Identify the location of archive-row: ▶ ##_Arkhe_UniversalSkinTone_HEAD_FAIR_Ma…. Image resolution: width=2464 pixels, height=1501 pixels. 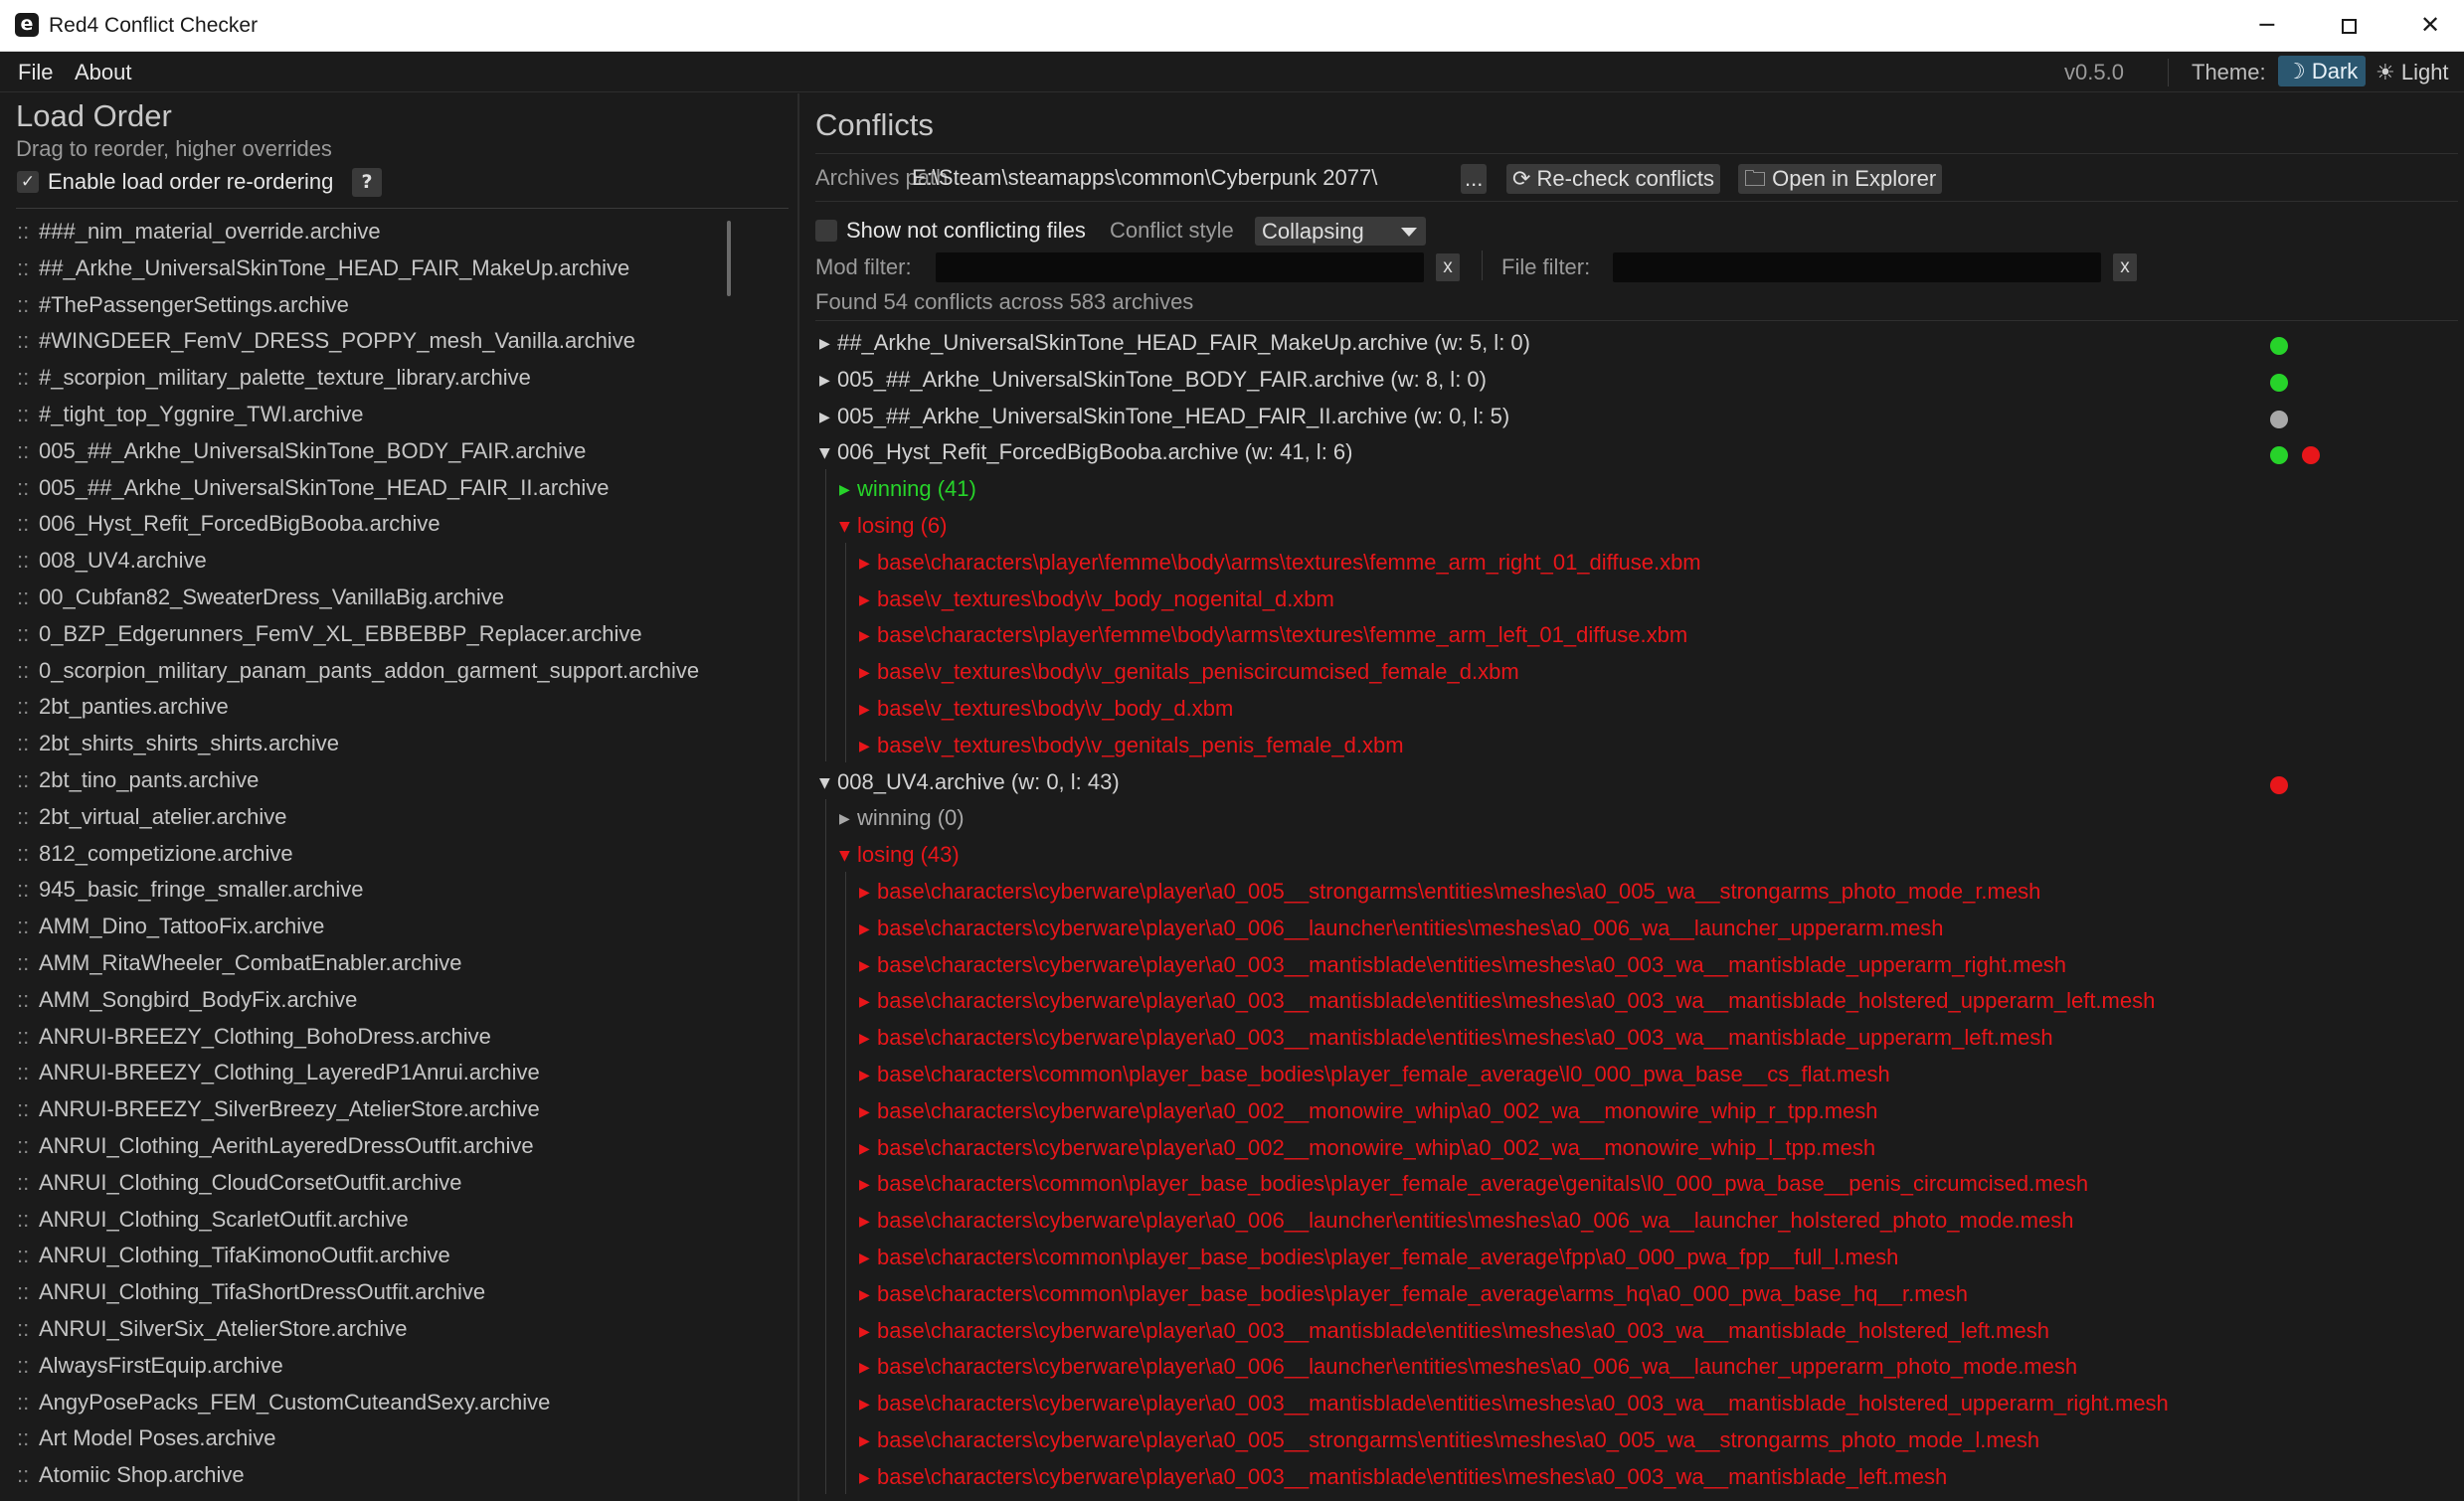
(1174, 347).